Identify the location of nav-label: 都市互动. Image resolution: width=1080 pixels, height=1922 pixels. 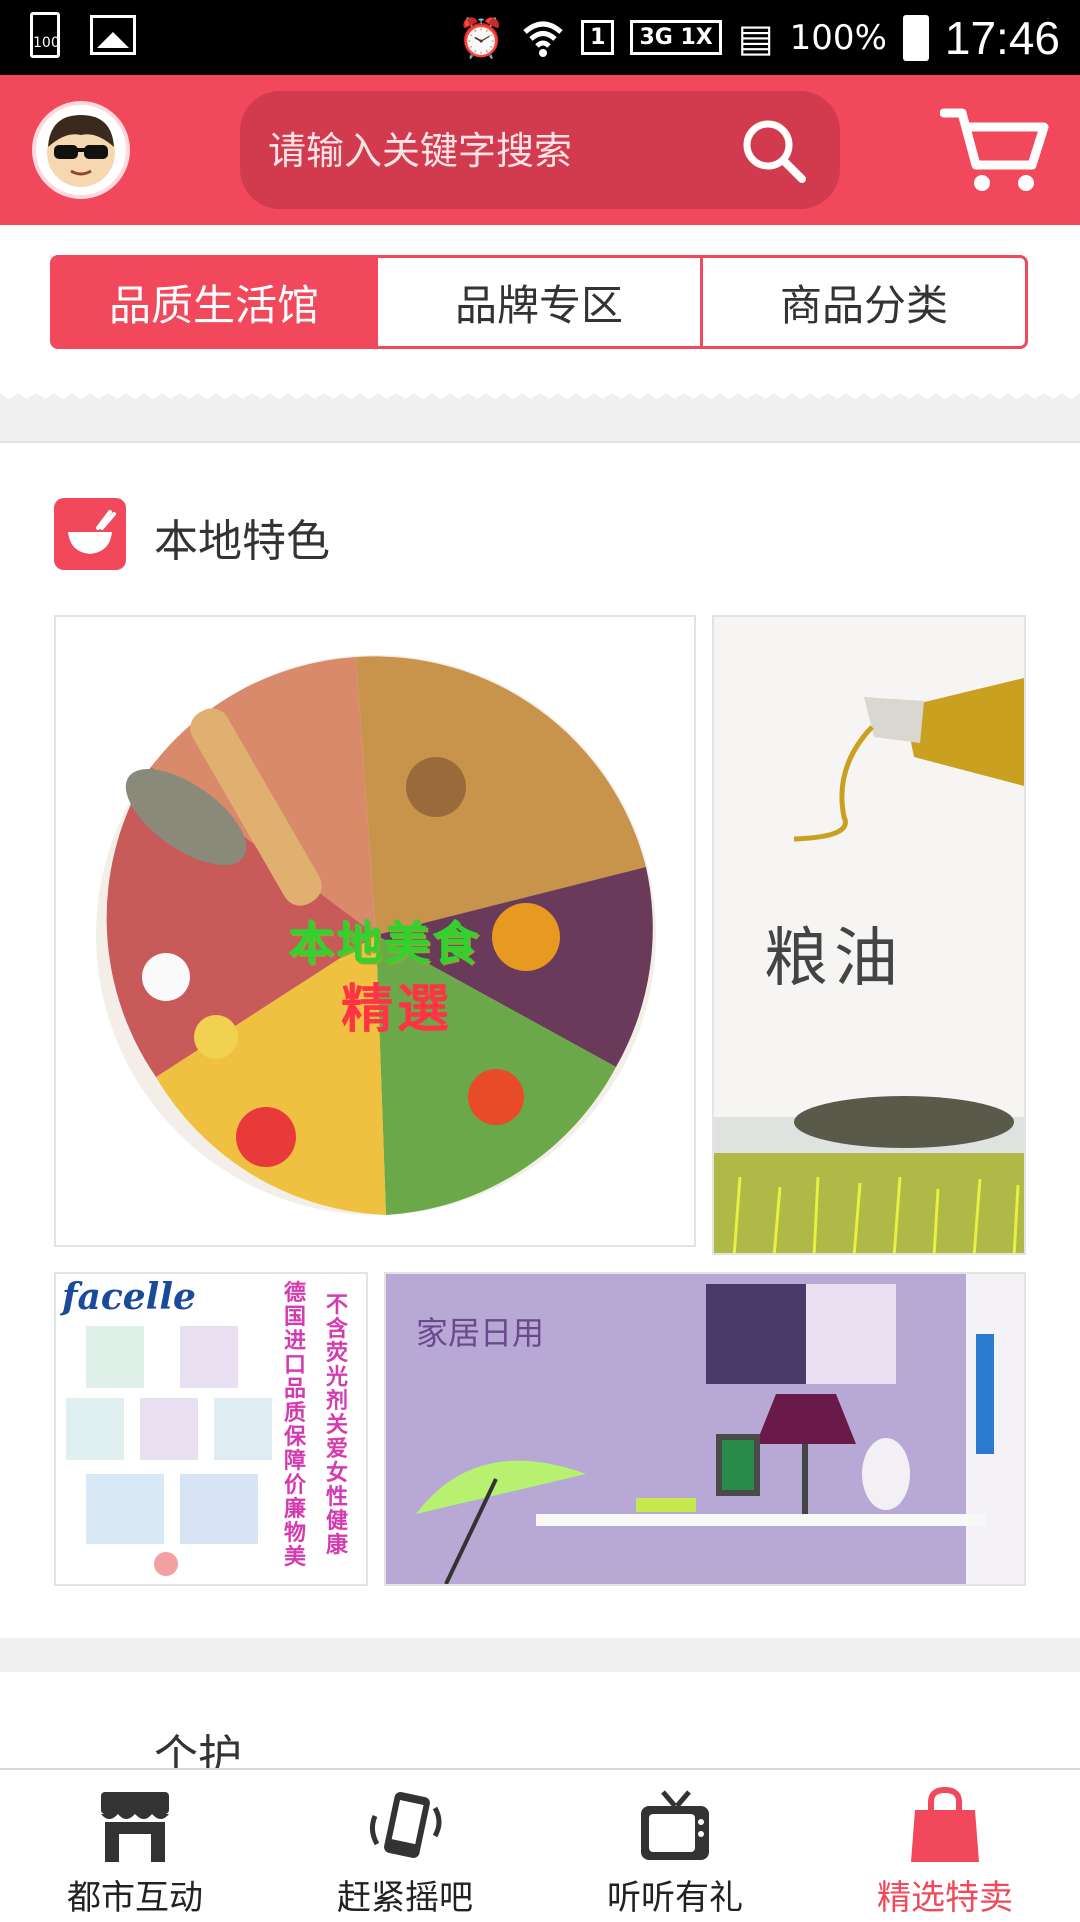
(135, 1898).